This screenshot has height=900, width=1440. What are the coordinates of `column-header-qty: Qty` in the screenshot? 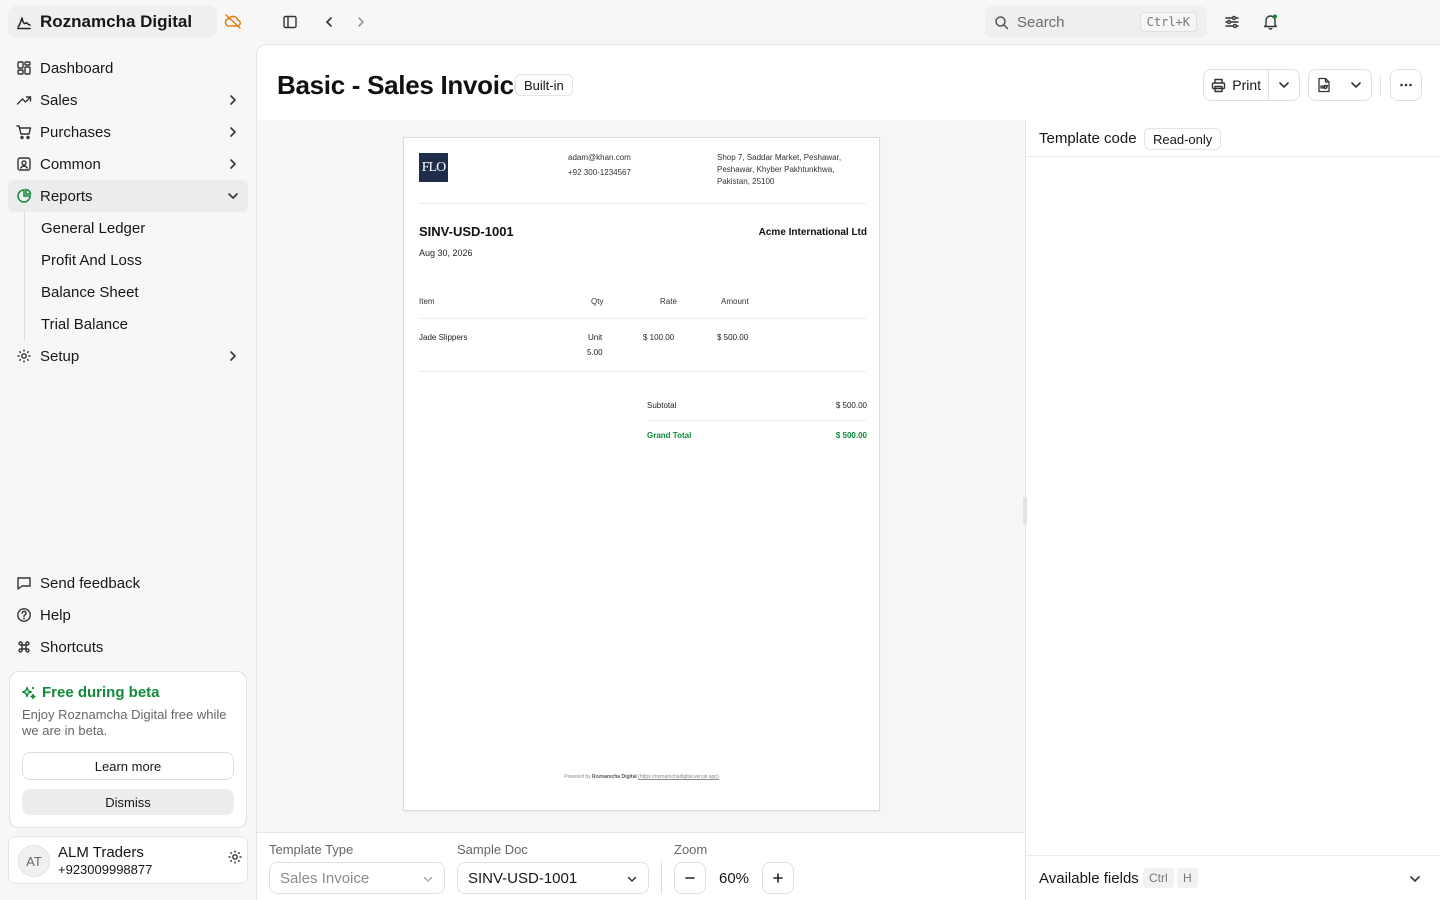 It's located at (597, 301).